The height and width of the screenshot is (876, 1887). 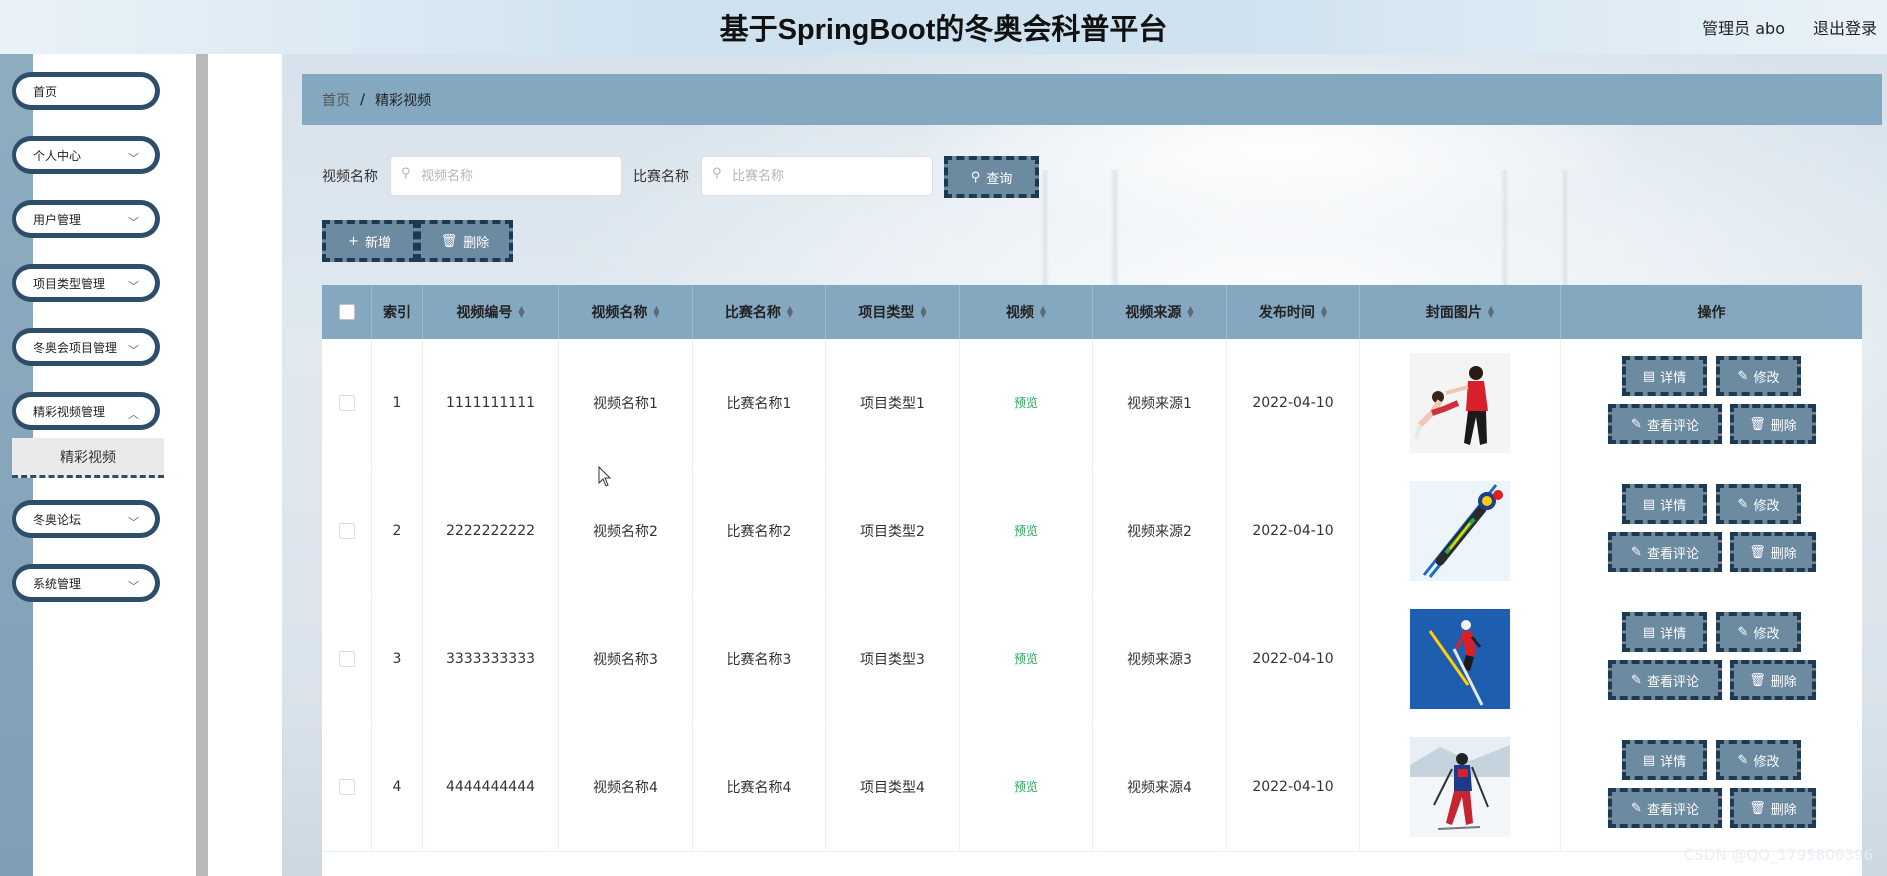 I want to click on publish-date-text: 2022-04-10, so click(x=1293, y=658).